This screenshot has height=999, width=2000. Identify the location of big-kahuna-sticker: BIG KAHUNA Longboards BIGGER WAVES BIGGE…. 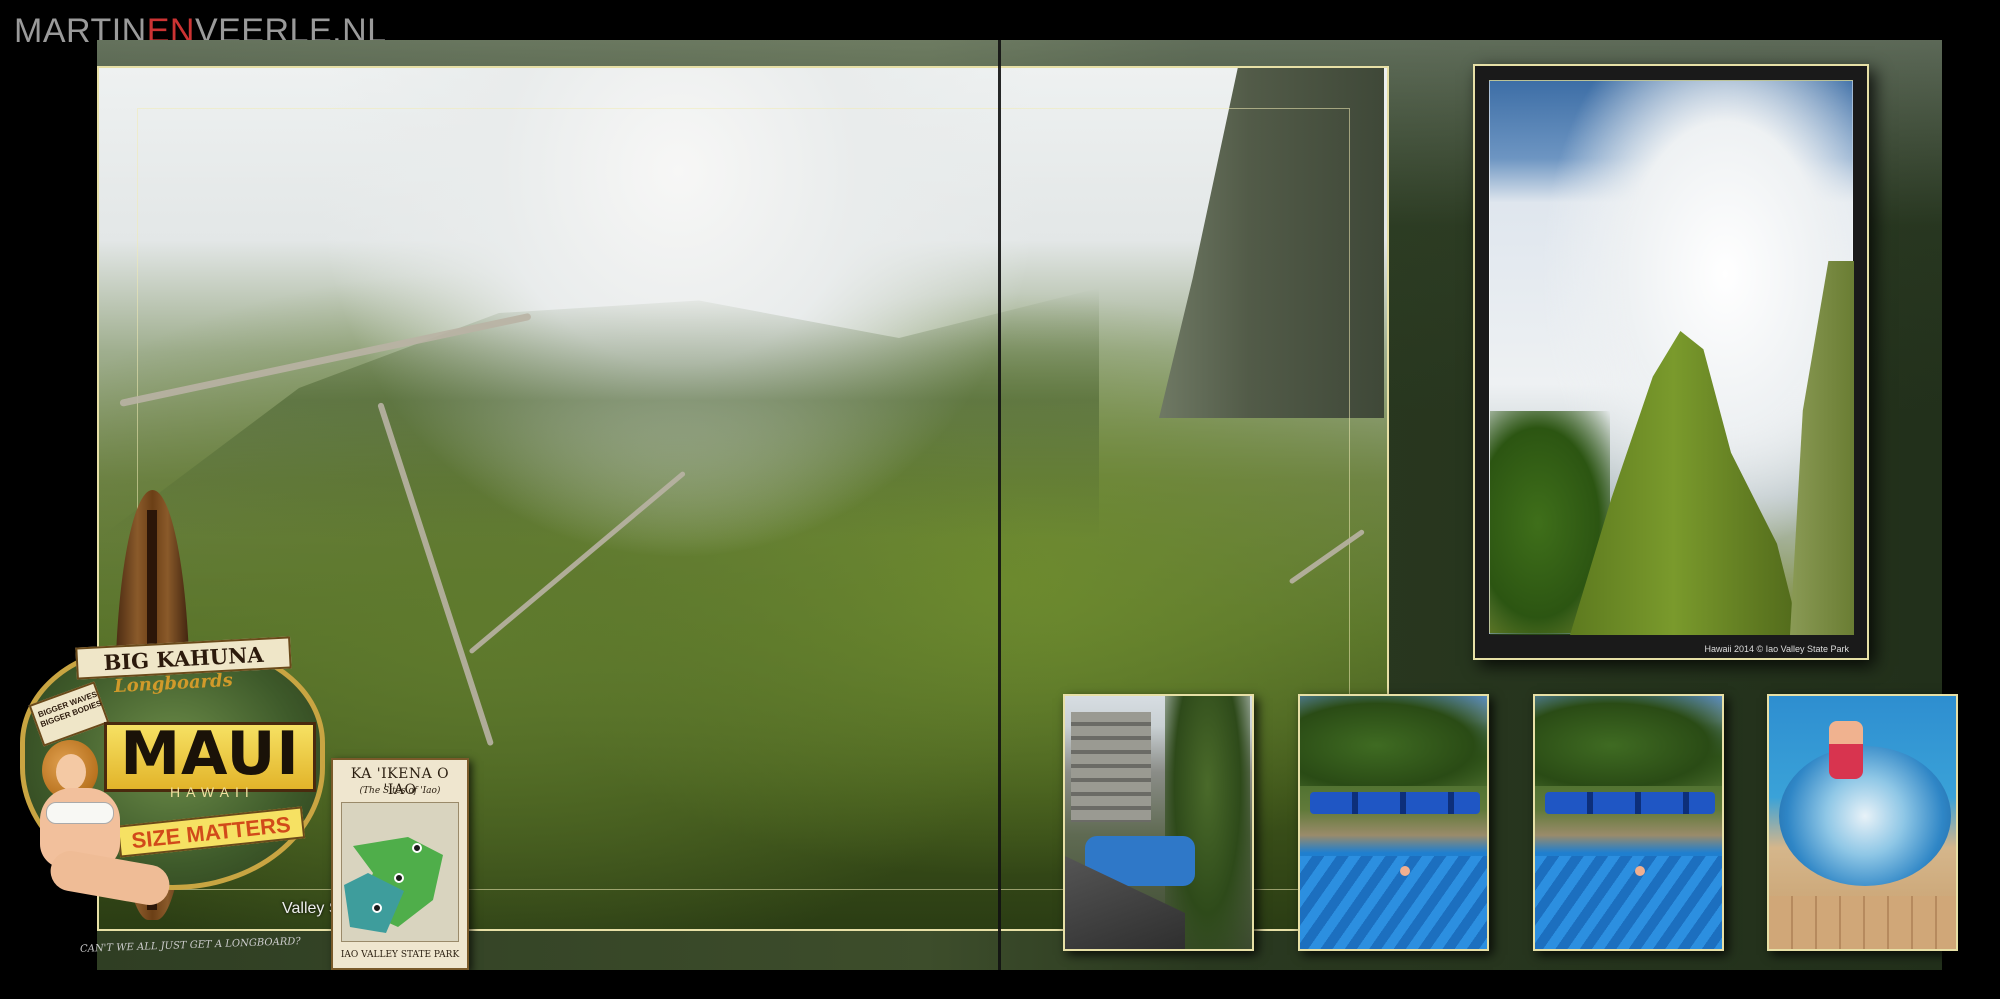
(170, 725).